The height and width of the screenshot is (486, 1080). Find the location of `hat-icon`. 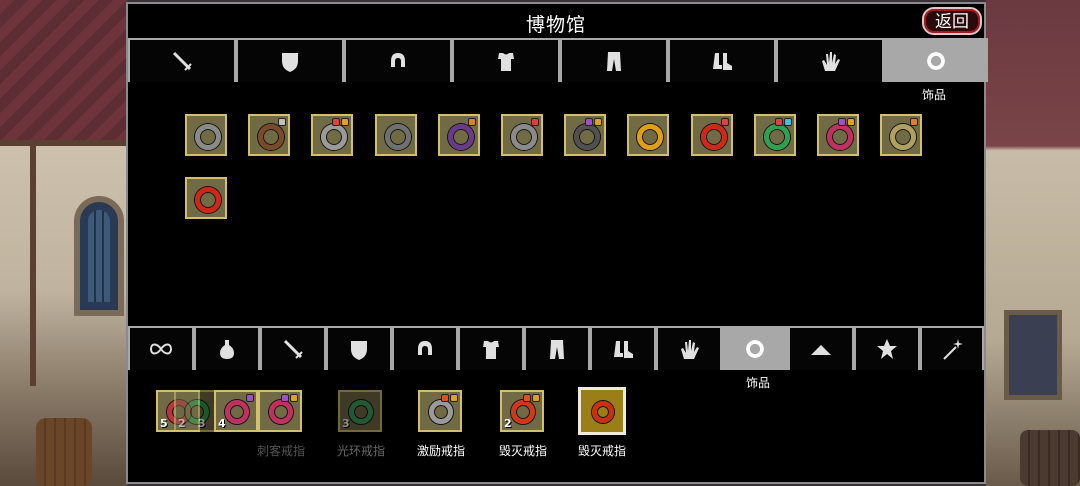

hat-icon is located at coordinates (821, 349).